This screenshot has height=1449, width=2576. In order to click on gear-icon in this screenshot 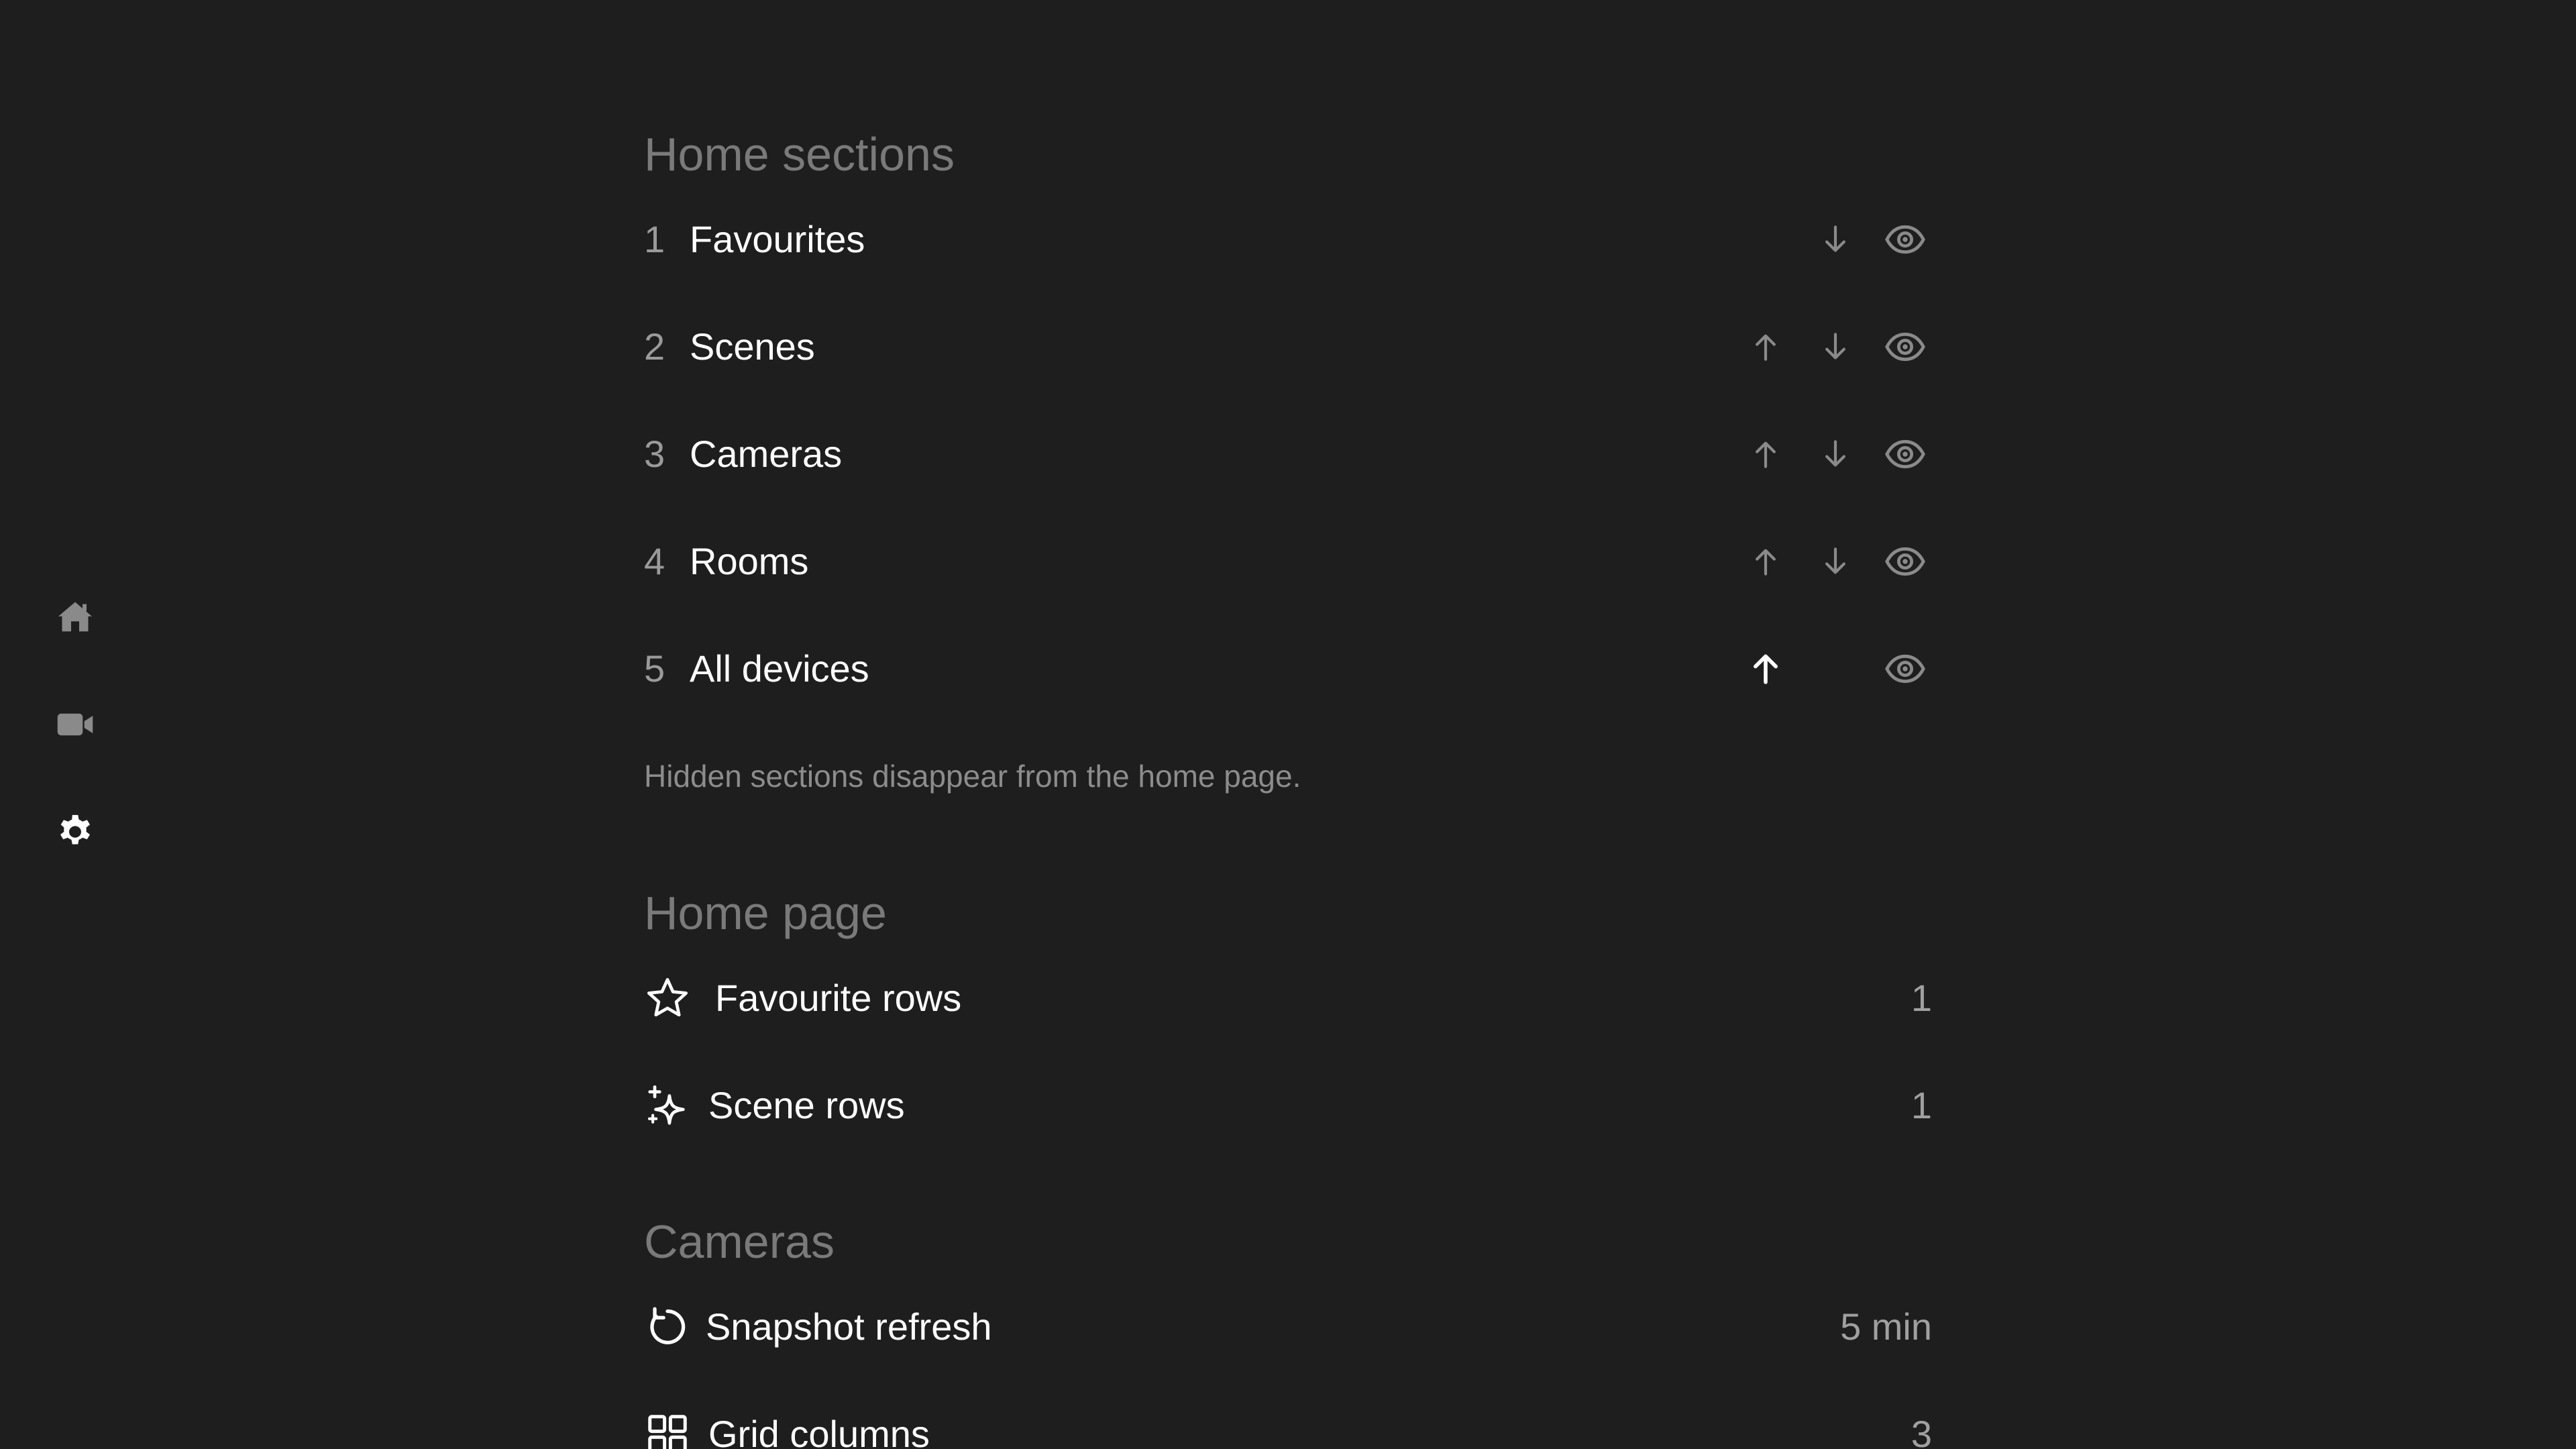, I will do `click(75, 829)`.